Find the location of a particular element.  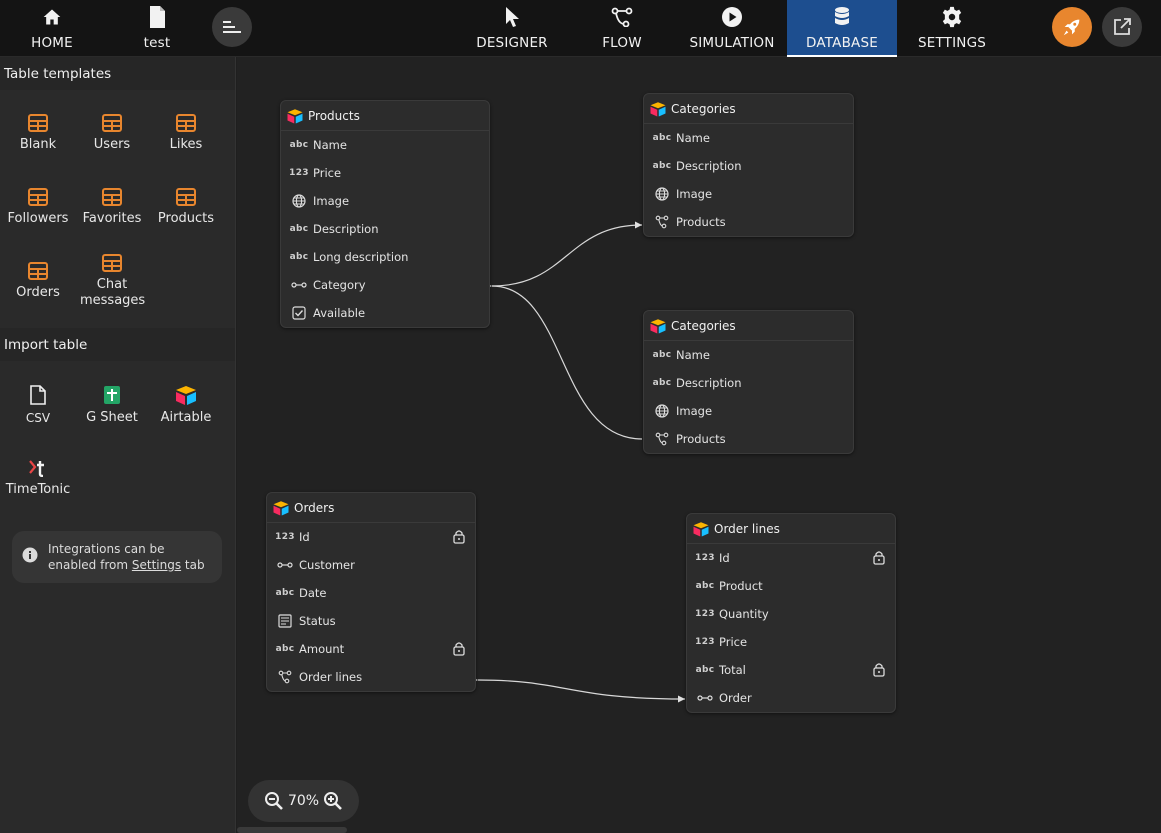

template-label: Favorites is located at coordinates (112, 218).